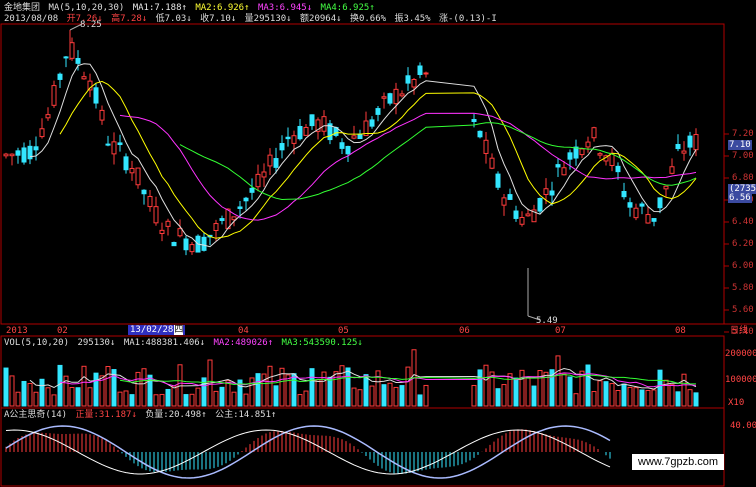 Image resolution: width=756 pixels, height=487 pixels. Describe the element at coordinates (62, 331) in the screenshot. I see `time-label-02: 02` at that location.